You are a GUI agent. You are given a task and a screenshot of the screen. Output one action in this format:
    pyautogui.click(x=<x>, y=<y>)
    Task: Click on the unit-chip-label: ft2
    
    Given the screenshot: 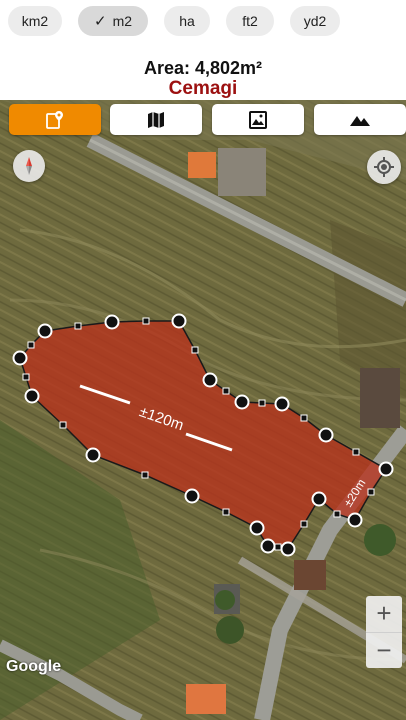 What is the action you would take?
    pyautogui.click(x=250, y=21)
    